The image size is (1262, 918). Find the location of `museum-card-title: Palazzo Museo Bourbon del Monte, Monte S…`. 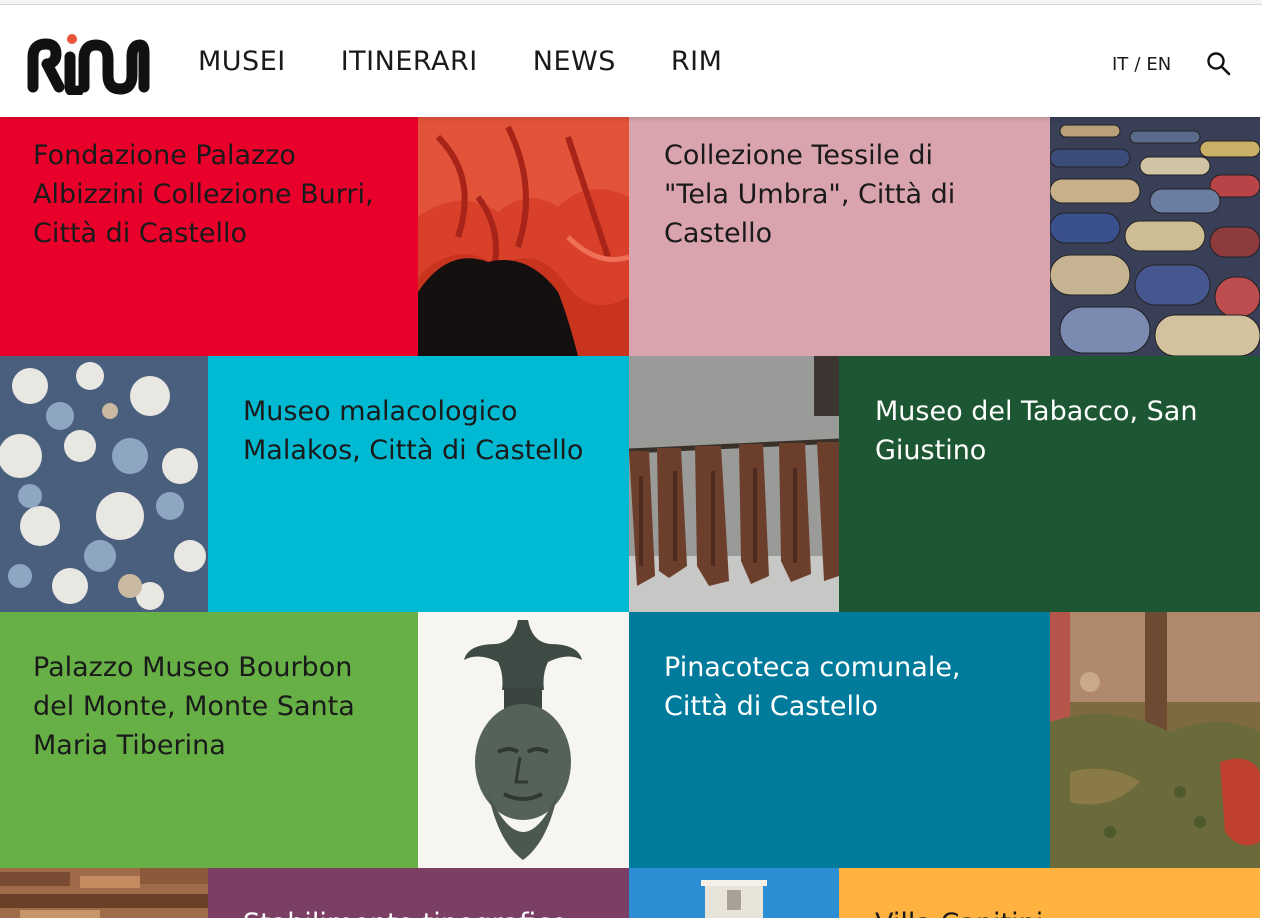

museum-card-title: Palazzo Museo Bourbon del Monte, Monte S… is located at coordinates (194, 706).